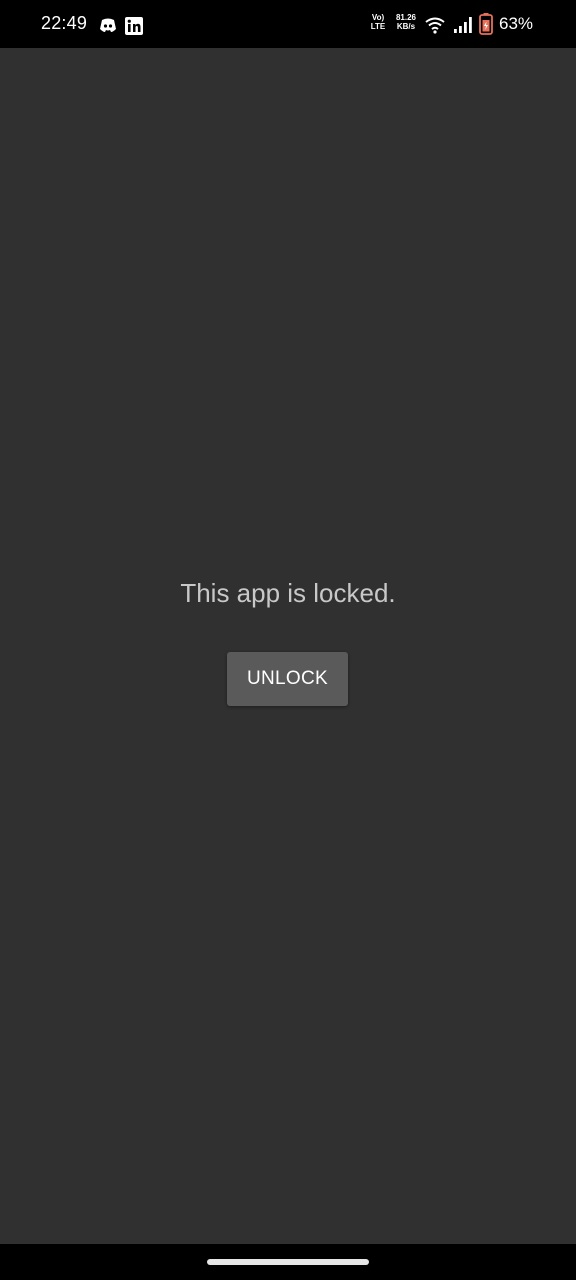 Image resolution: width=576 pixels, height=1280 pixels. I want to click on navigation-bar, so click(288, 1262).